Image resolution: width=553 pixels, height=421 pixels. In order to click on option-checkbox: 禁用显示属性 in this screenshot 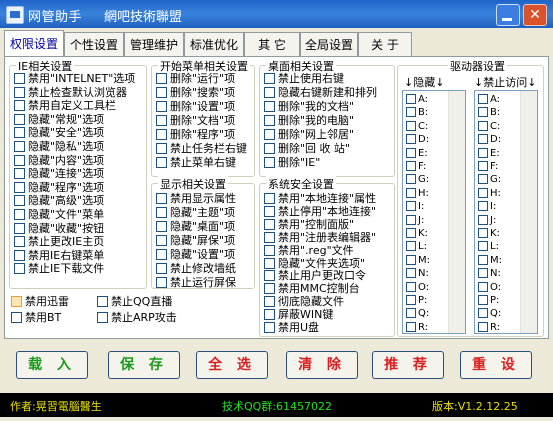, I will do `click(196, 198)`.